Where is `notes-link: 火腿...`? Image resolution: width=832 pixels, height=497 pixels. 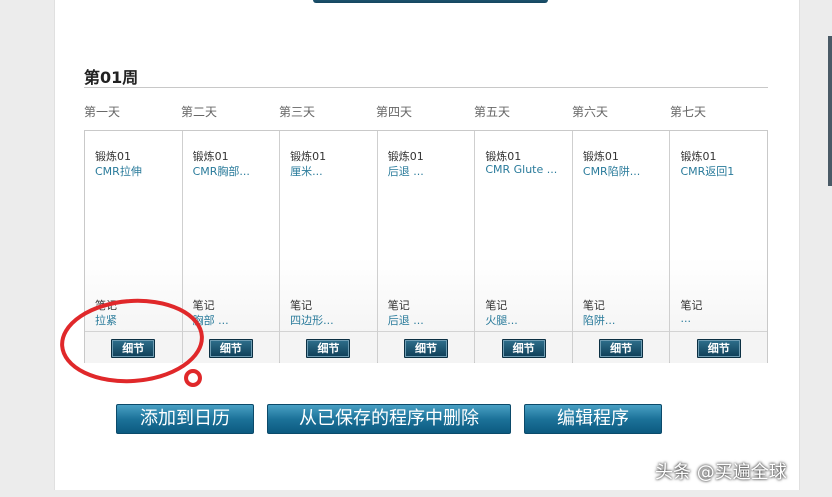 notes-link: 火腿... is located at coordinates (501, 320).